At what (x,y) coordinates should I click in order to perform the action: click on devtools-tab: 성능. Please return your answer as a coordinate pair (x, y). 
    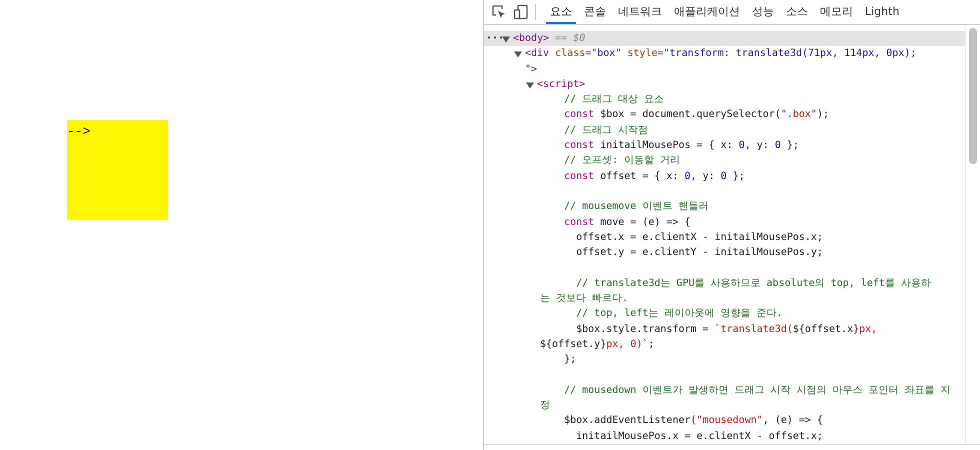
    Looking at the image, I should click on (763, 12).